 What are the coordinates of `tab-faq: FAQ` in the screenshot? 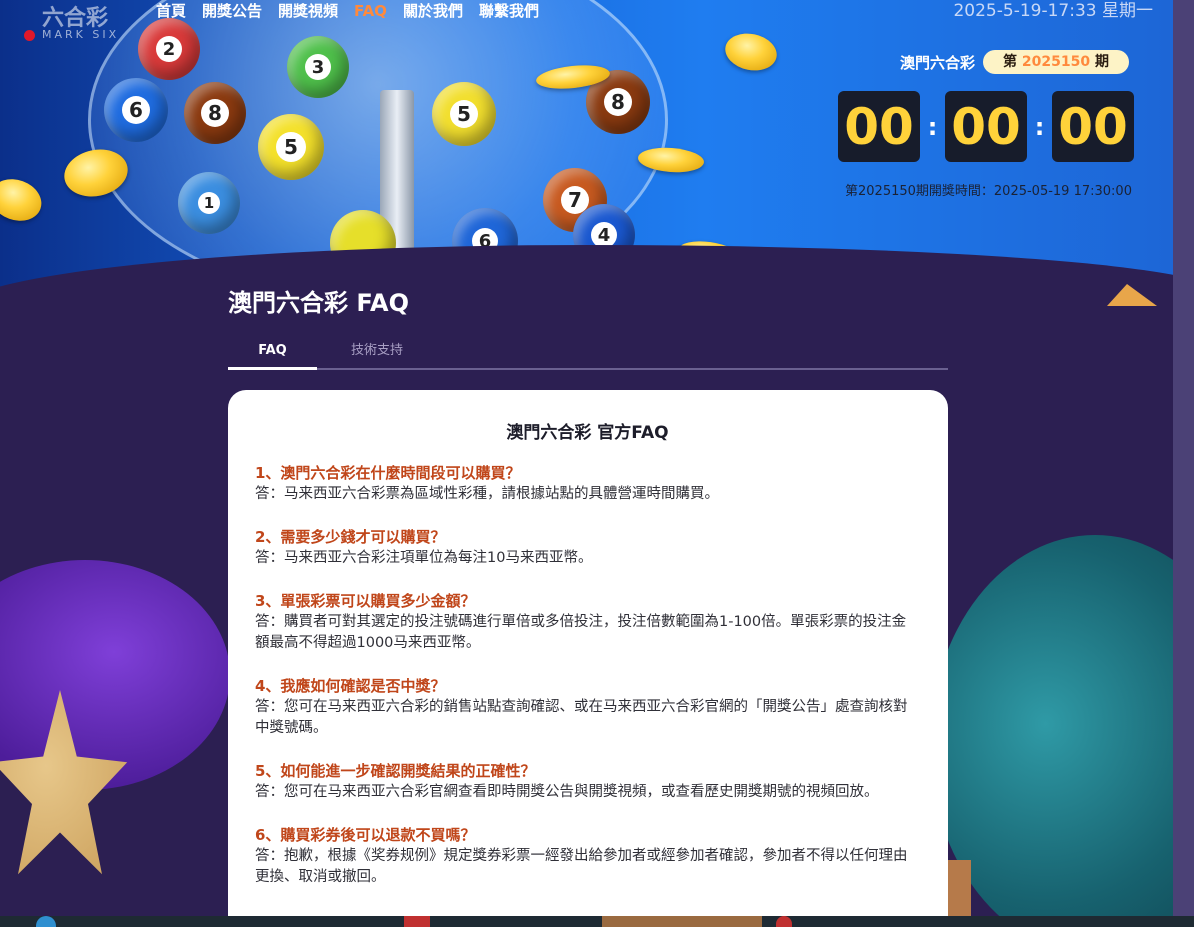 It's located at (272, 353).